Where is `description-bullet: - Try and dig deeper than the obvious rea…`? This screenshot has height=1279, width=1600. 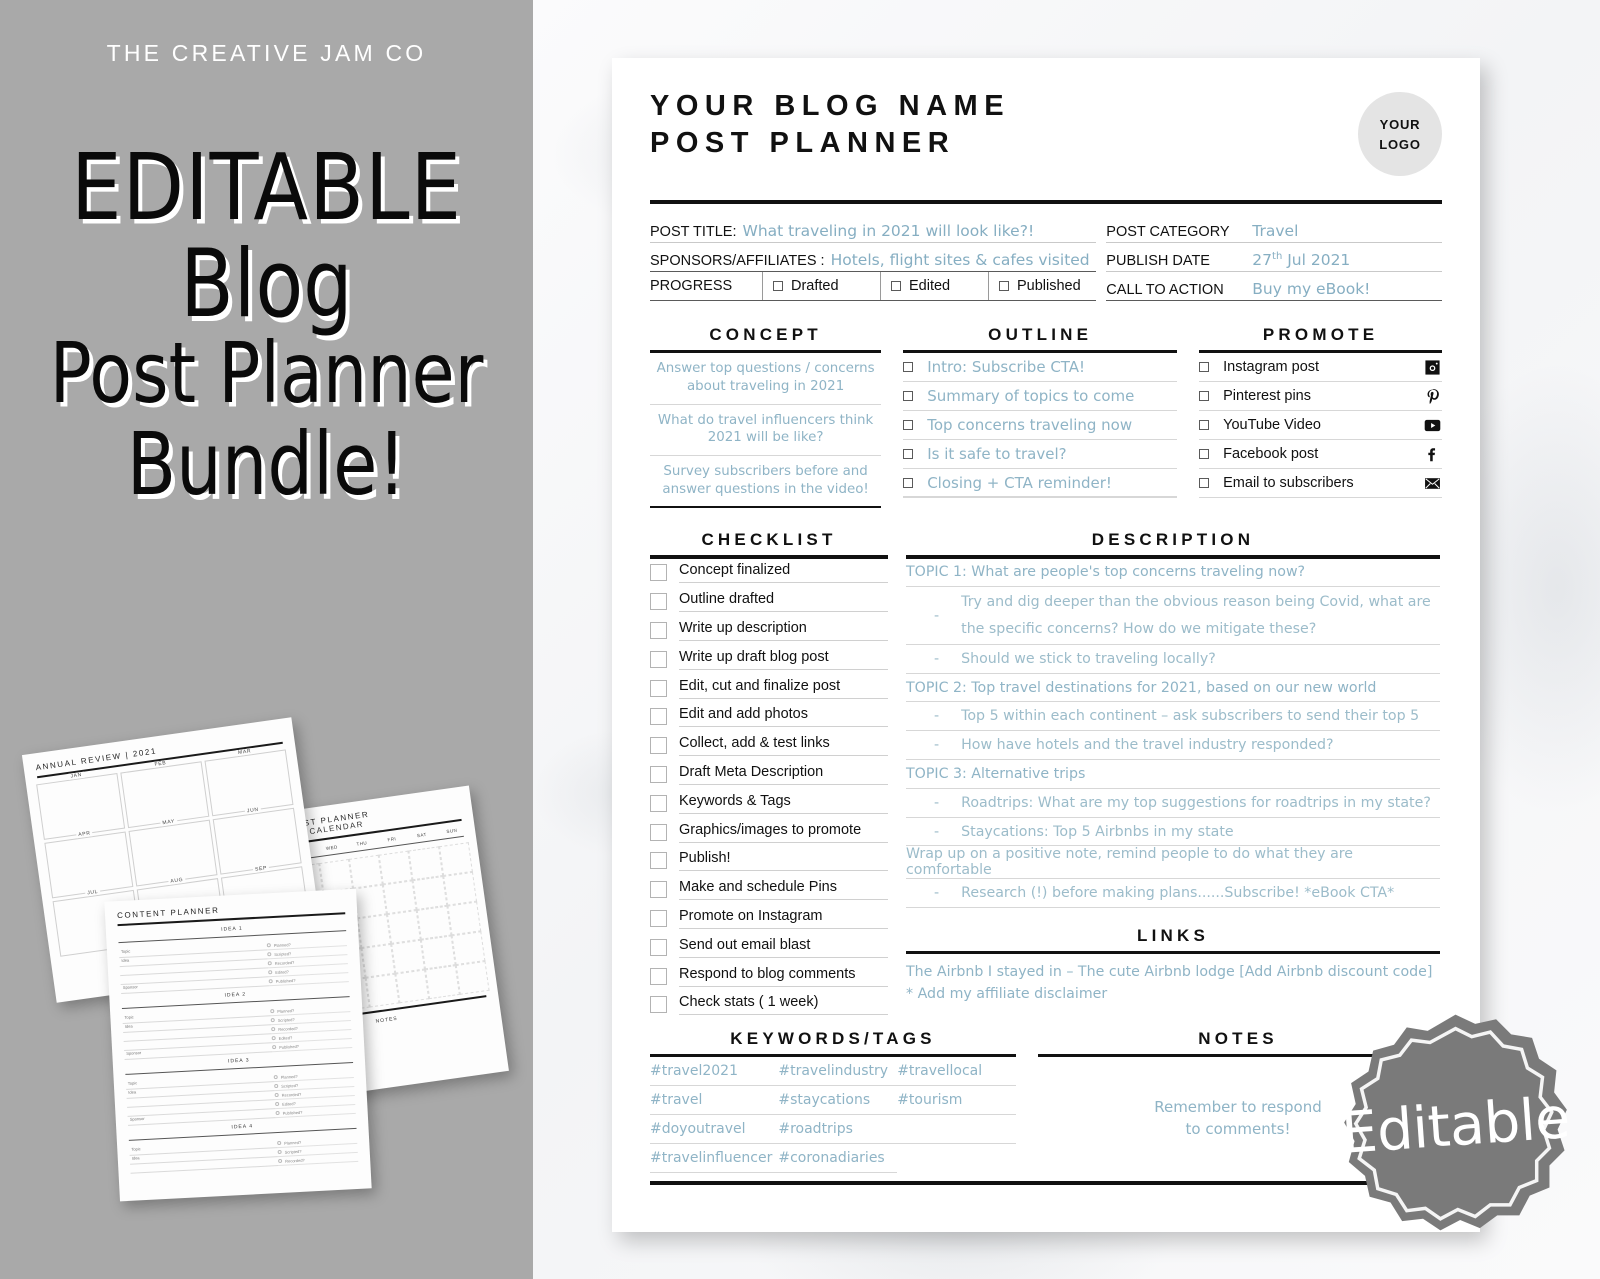 description-bullet: - Try and dig deeper than the obvious rea… is located at coordinates (1173, 616).